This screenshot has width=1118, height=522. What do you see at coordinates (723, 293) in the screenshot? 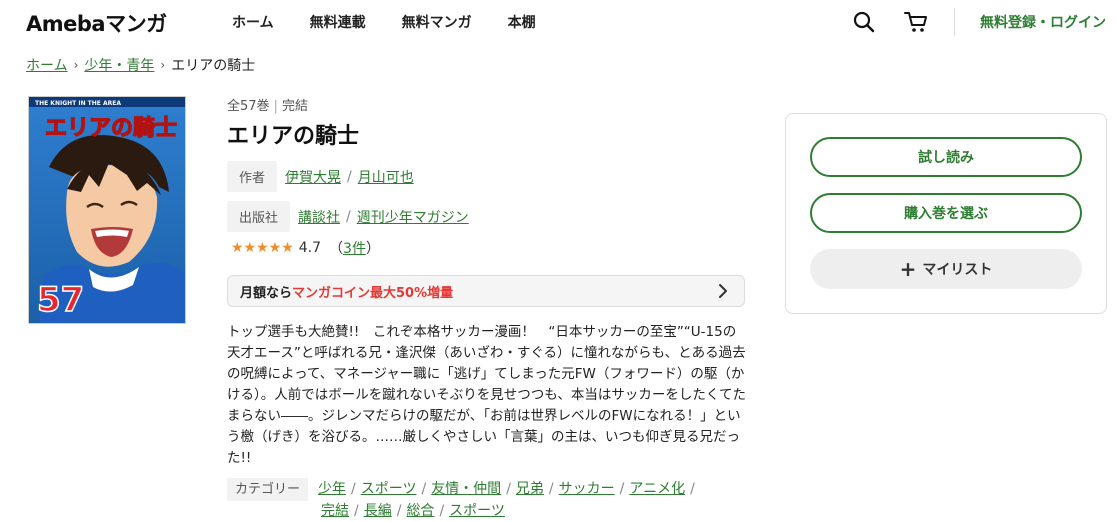
I see `chevron-right-icon` at bounding box center [723, 293].